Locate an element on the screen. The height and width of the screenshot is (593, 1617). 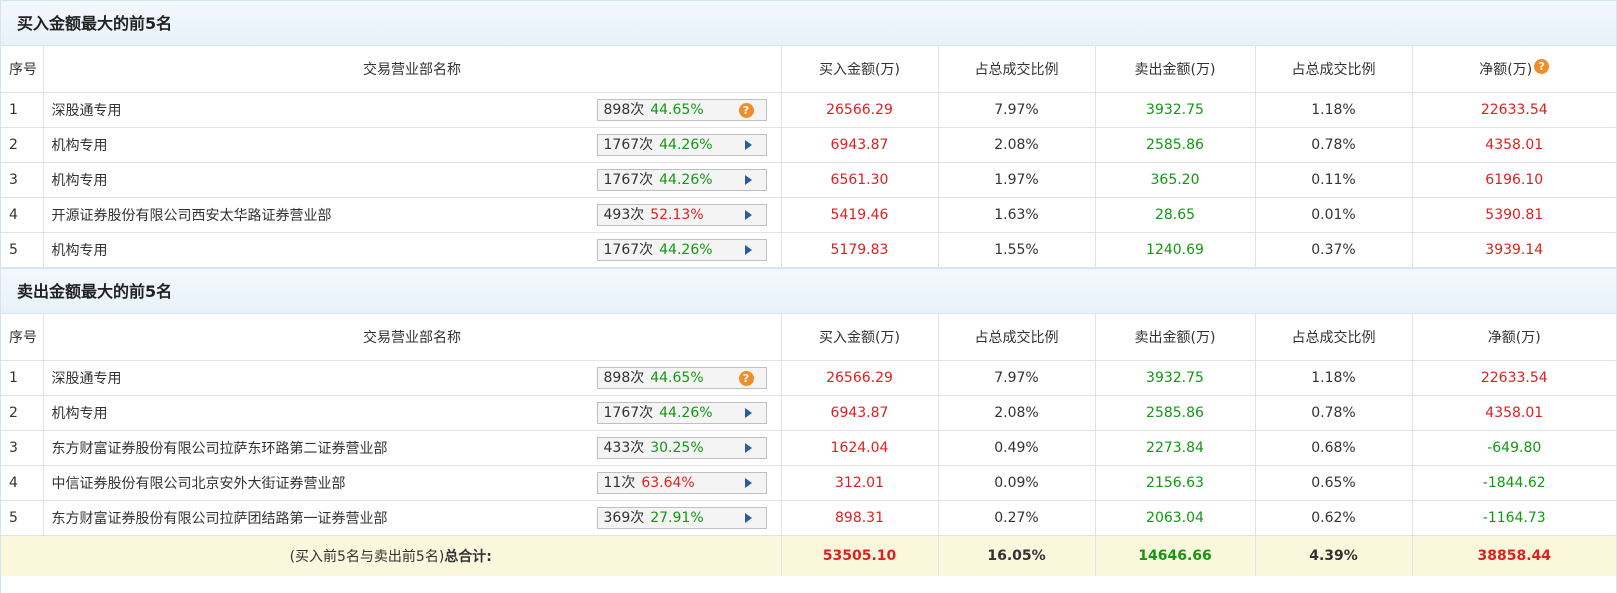
branch-stats-toggle: 433次 30.25% is located at coordinates (681, 448).